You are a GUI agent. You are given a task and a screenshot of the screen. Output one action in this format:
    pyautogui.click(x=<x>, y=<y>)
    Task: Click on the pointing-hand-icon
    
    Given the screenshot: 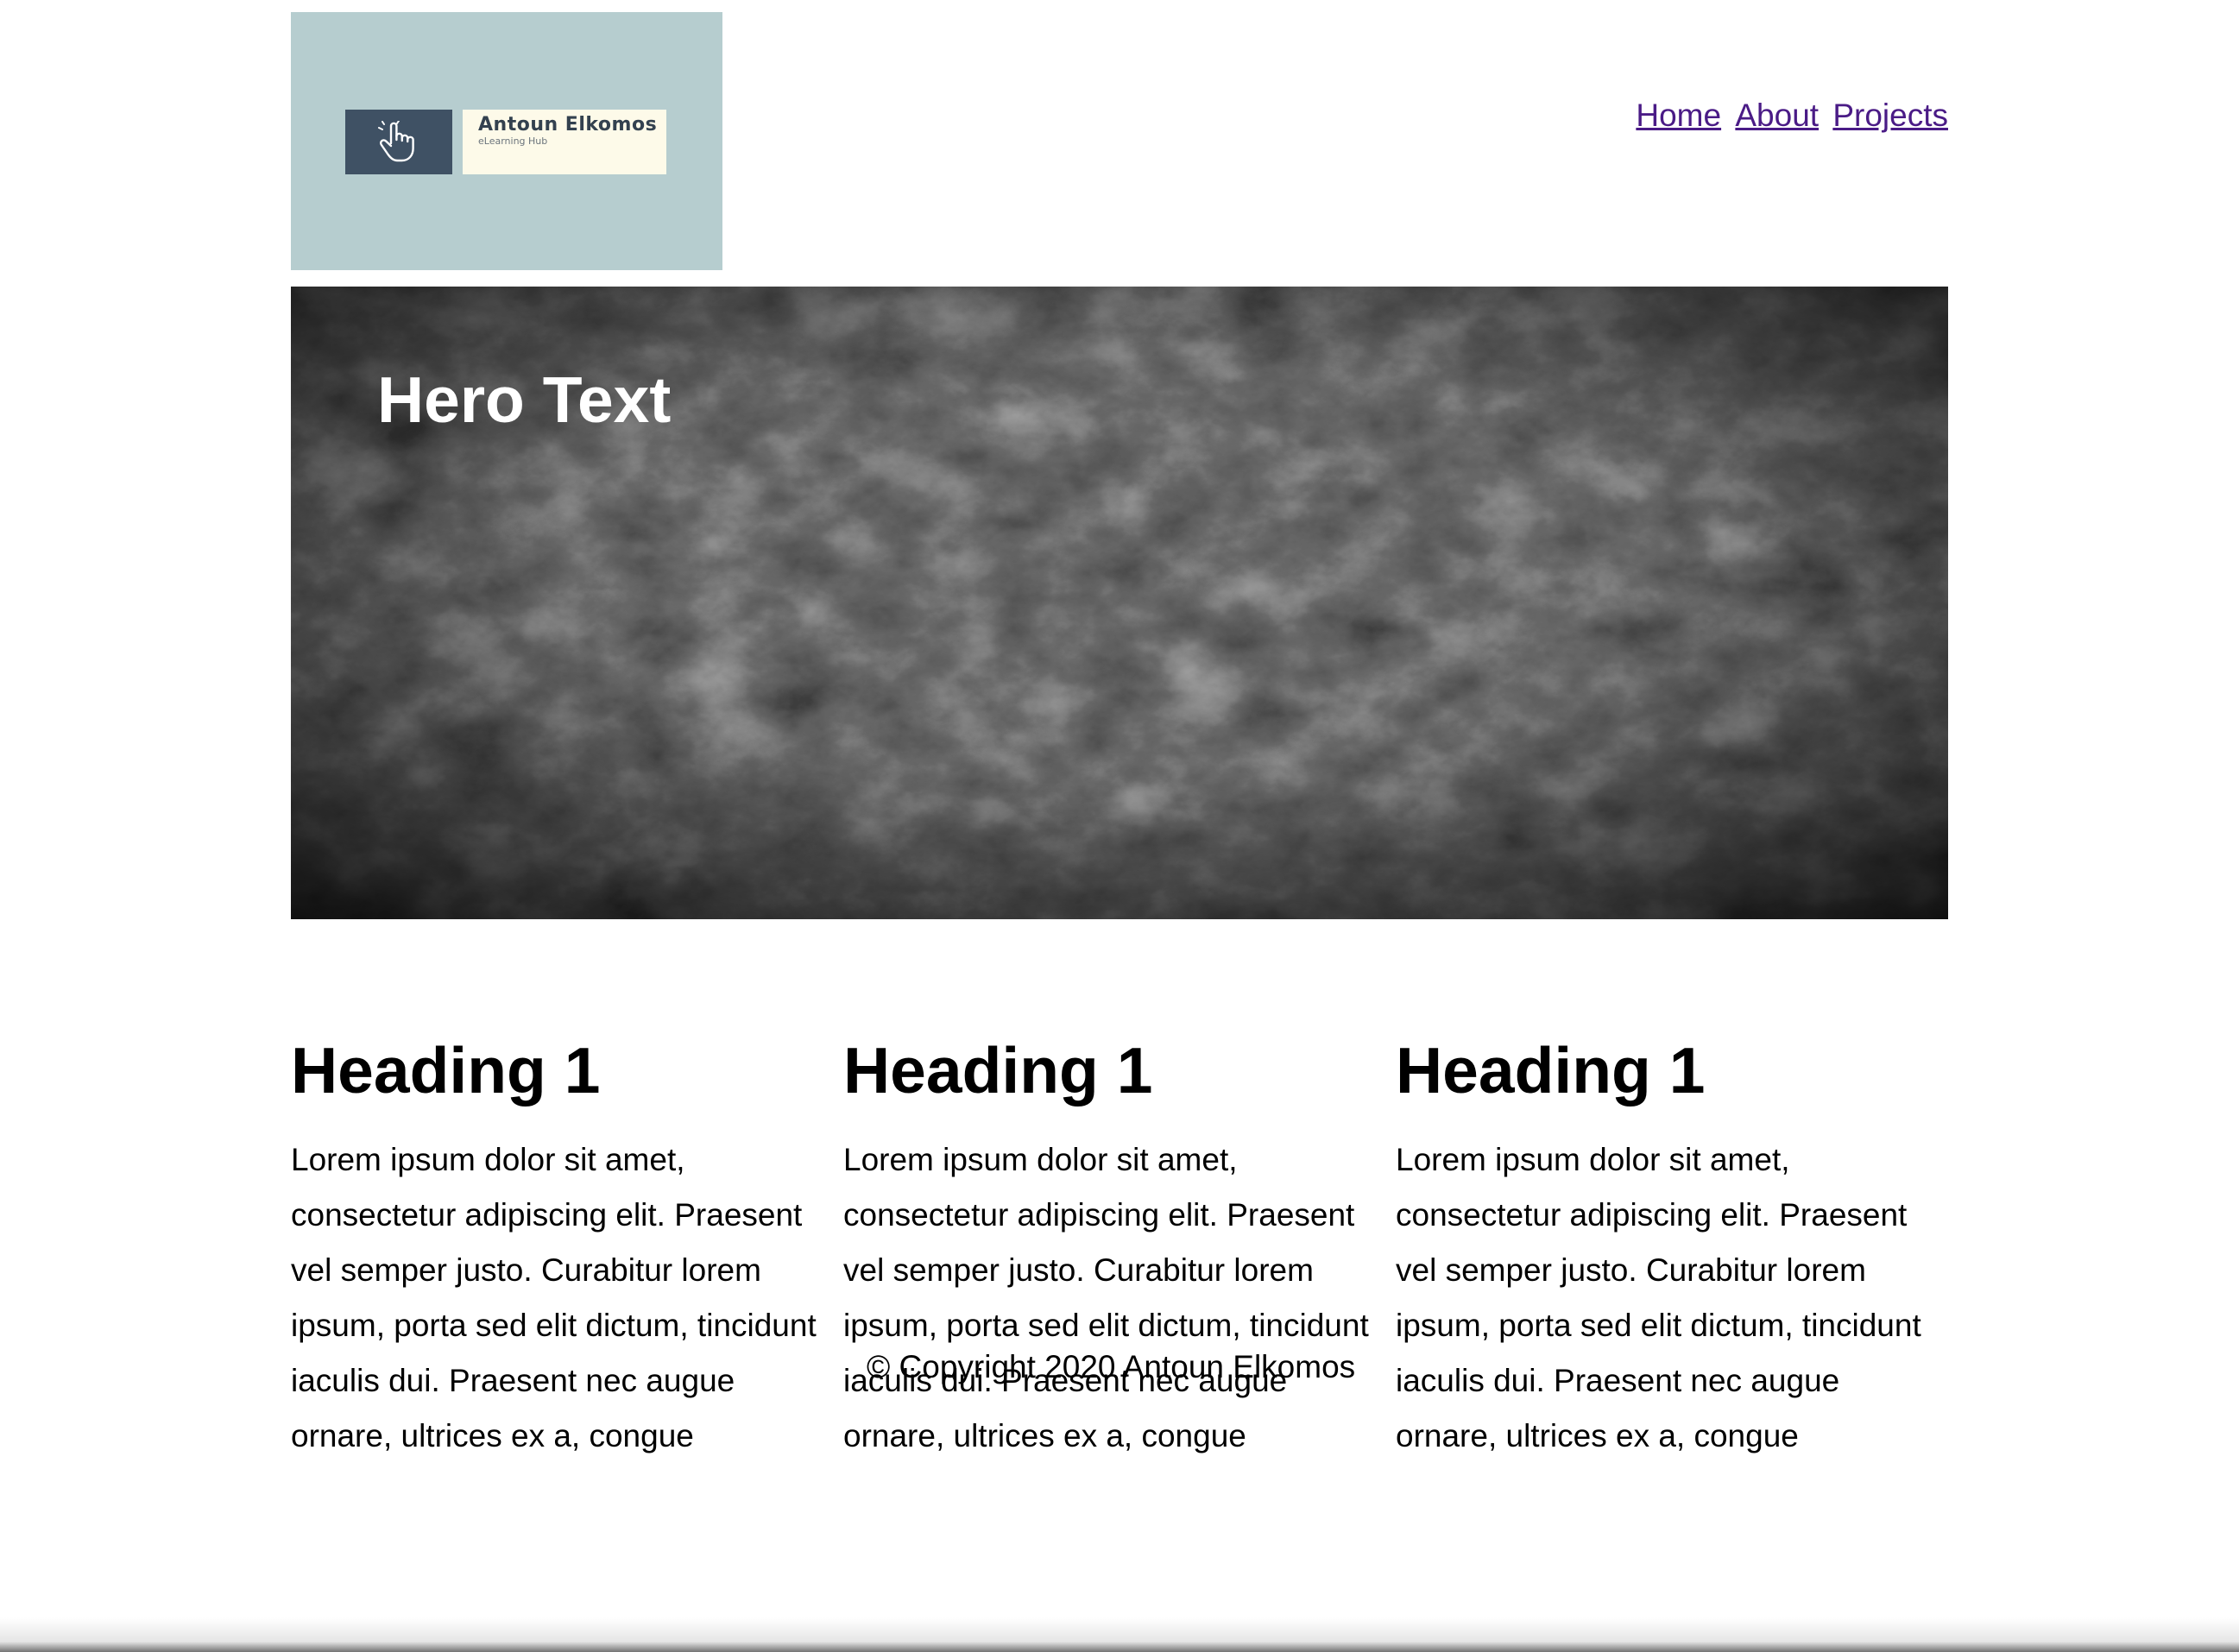 What is the action you would take?
    pyautogui.click(x=398, y=142)
    